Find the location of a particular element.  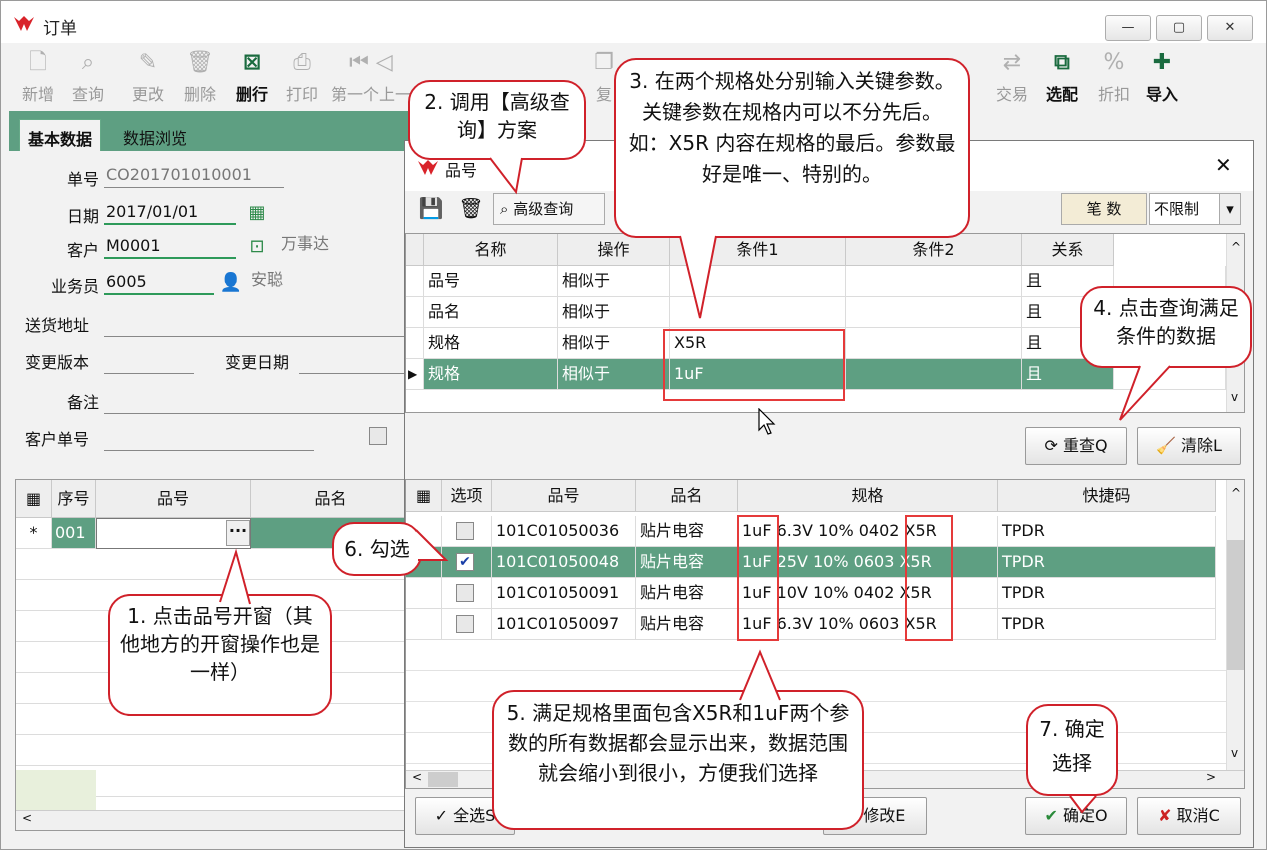

mouse-cursor-icon is located at coordinates (767, 421).